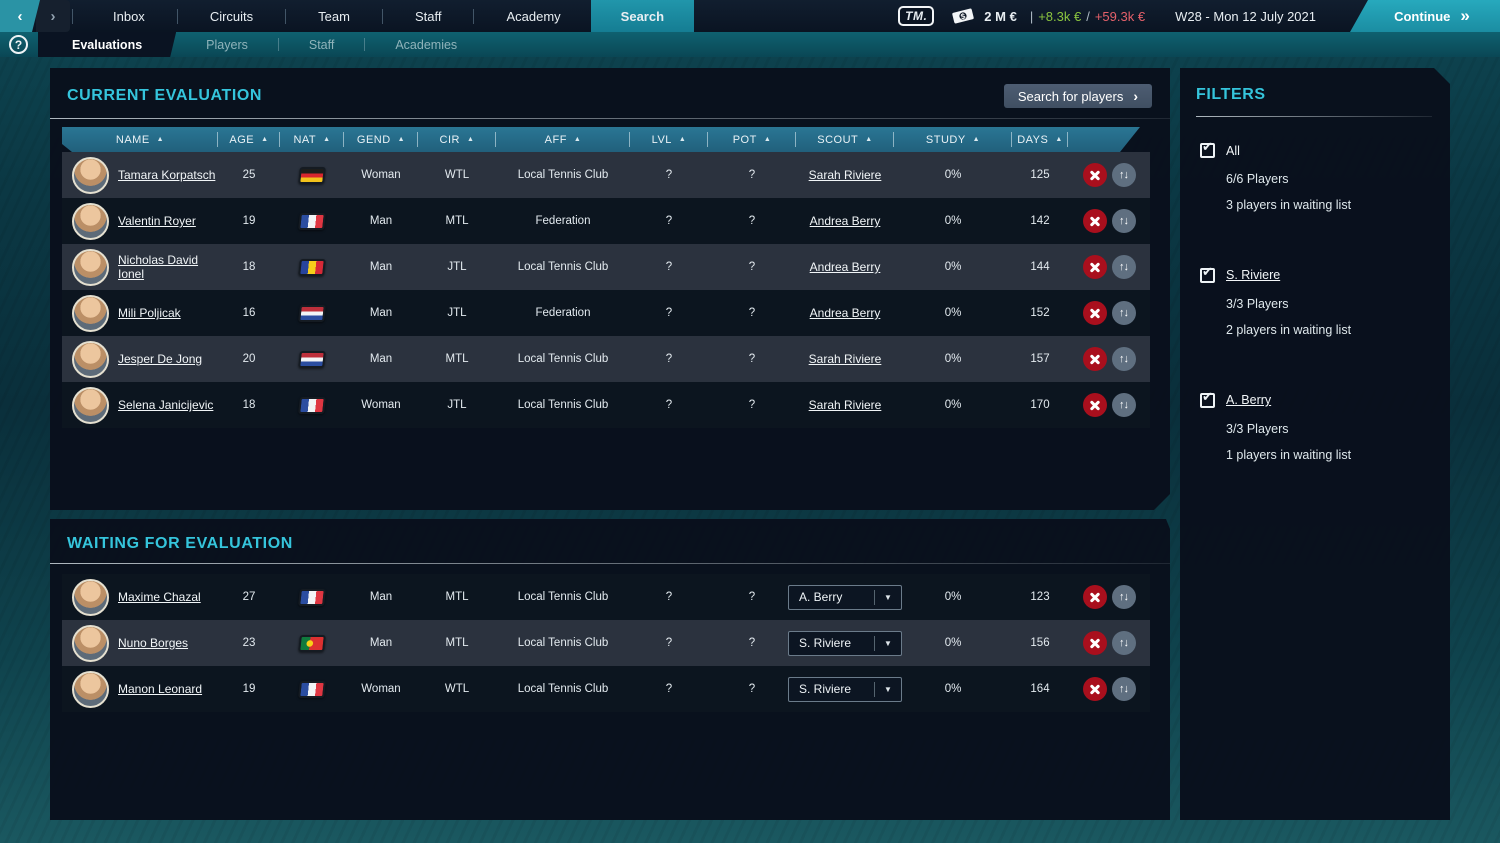 This screenshot has width=1500, height=843. Describe the element at coordinates (1316, 400) in the screenshot. I see `filter-checkbox-row: ✔ A. Berry` at that location.